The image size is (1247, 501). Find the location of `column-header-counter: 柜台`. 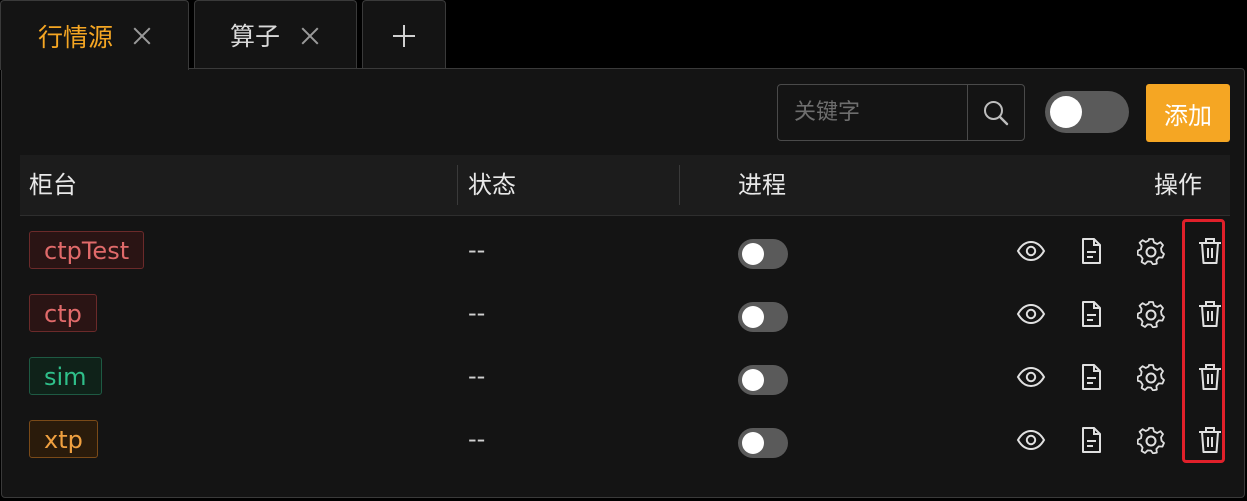

column-header-counter: 柜台 is located at coordinates (53, 185).